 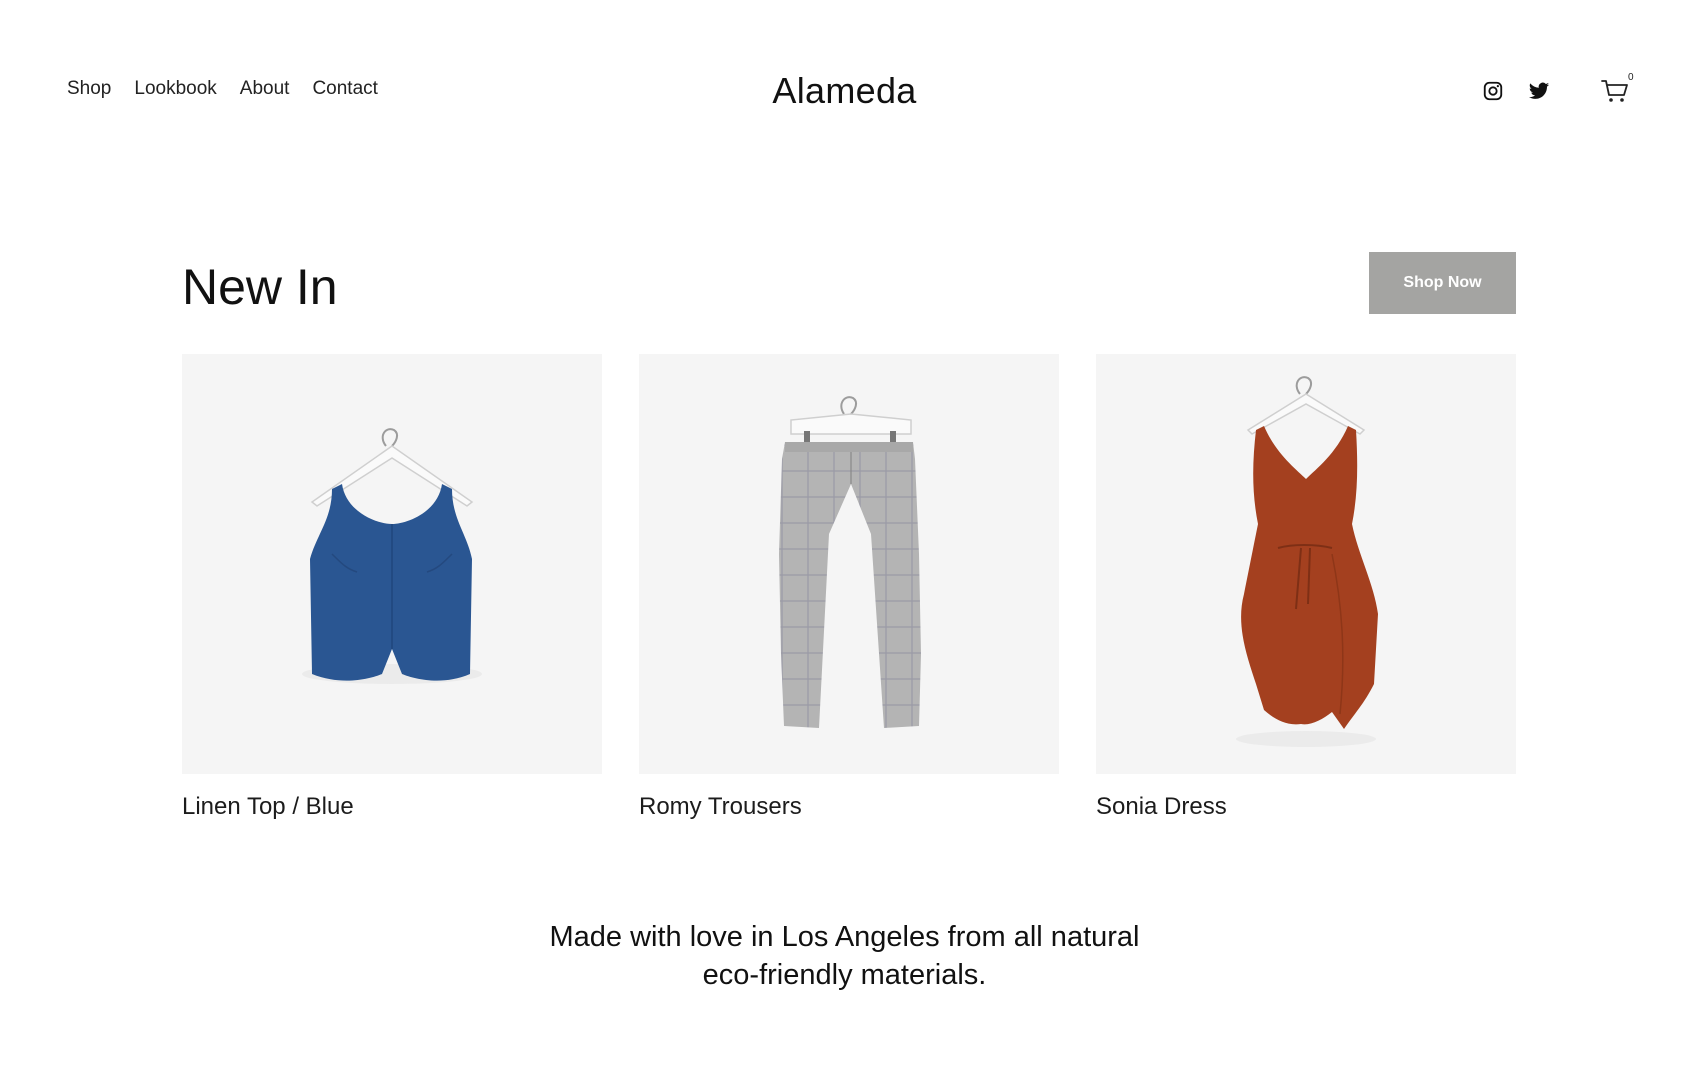 What do you see at coordinates (849, 564) in the screenshot?
I see `product-image-romy-trousers` at bounding box center [849, 564].